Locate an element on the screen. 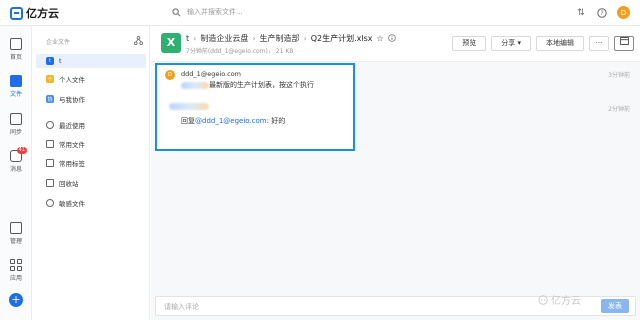 Image resolution: width=640 pixels, height=320 pixels. sidebar-item-sensitive: 敏感文件 is located at coordinates (91, 203).